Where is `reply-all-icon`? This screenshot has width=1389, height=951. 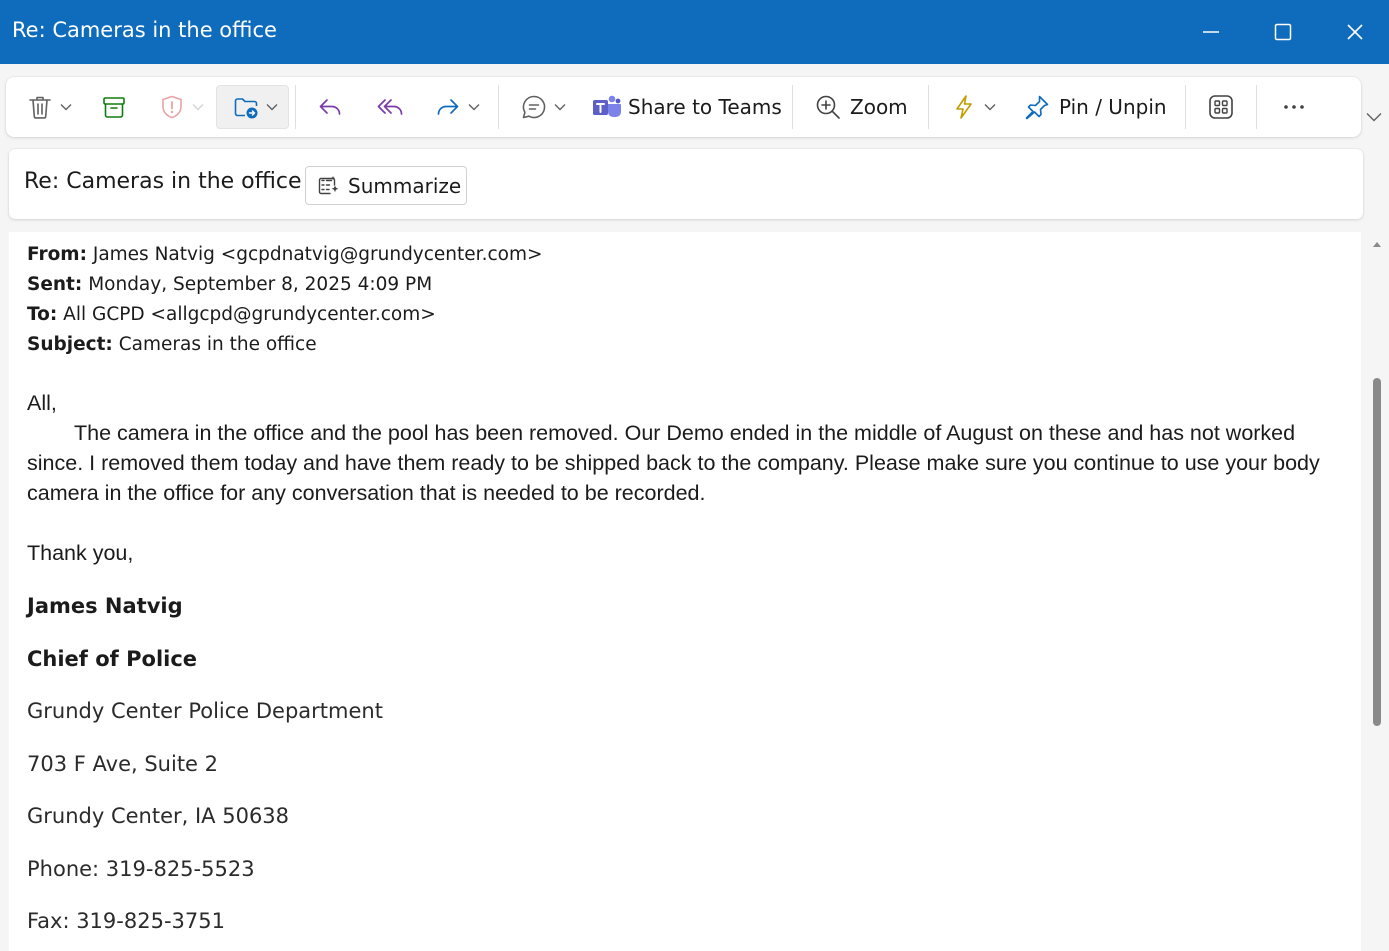
reply-all-icon is located at coordinates (390, 107).